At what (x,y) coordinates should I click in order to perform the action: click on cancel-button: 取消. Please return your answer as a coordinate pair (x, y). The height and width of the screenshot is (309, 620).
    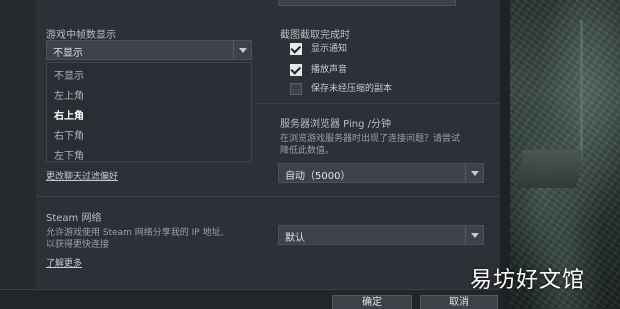
    Looking at the image, I should click on (459, 302).